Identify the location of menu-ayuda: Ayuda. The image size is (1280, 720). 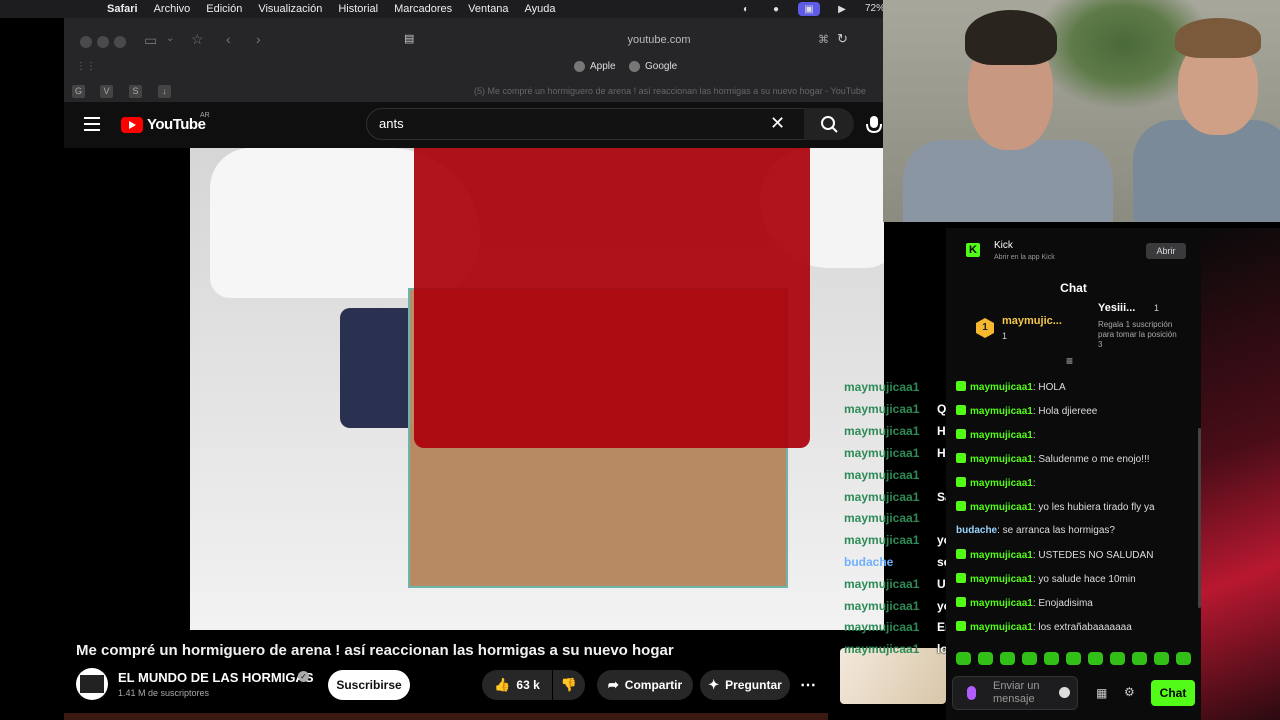
(540, 9).